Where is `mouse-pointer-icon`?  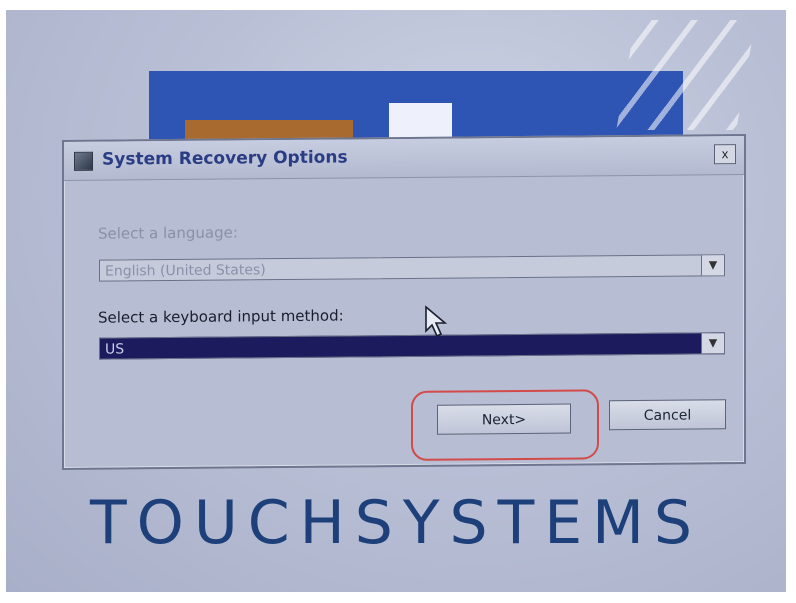 mouse-pointer-icon is located at coordinates (436, 321).